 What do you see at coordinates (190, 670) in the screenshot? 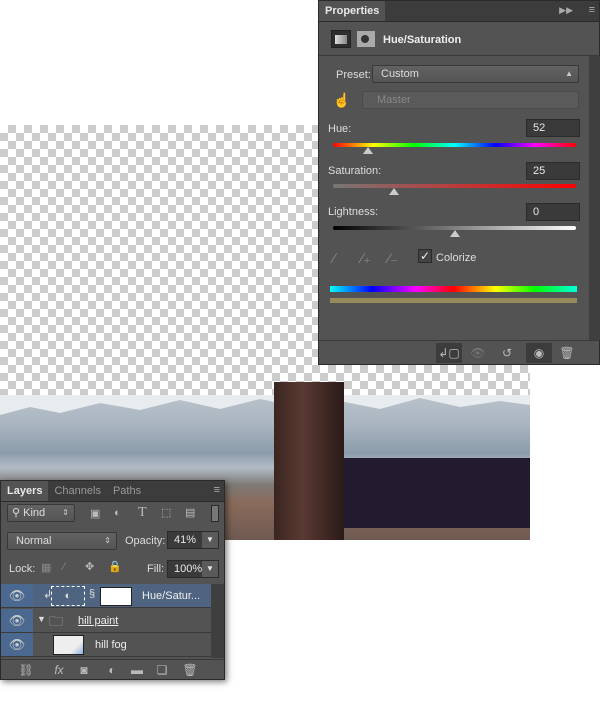
I see `delete-layer-icon: 🗑` at bounding box center [190, 670].